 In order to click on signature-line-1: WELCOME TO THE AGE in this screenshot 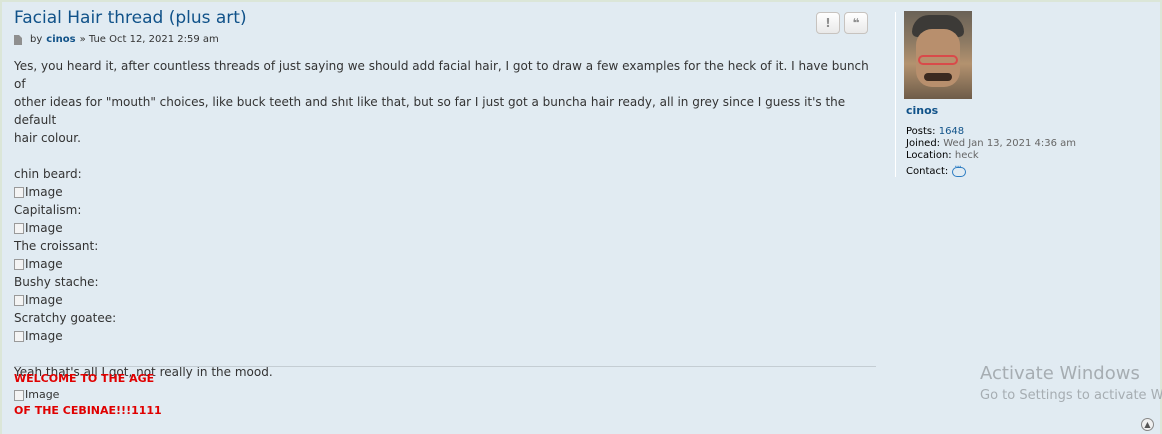, I will do `click(84, 378)`.